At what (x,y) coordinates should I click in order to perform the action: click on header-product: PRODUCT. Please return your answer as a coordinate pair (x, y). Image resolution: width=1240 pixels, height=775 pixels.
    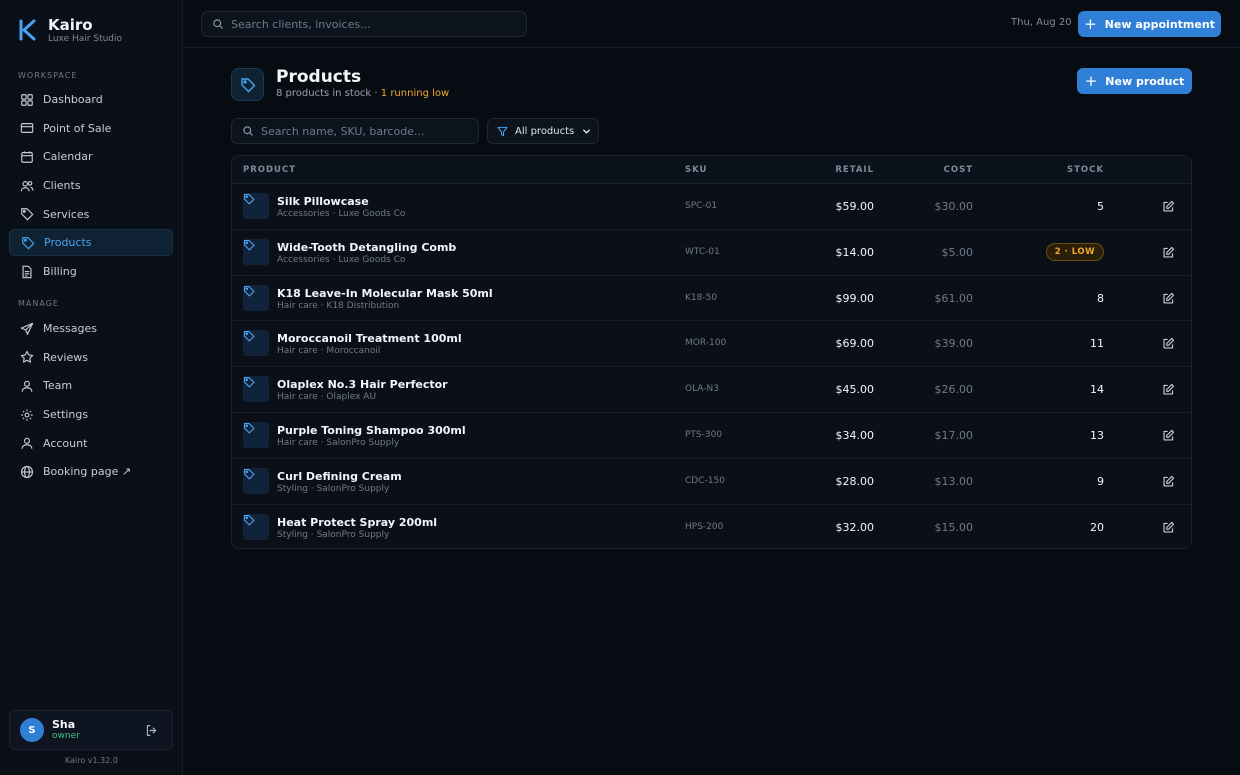
    Looking at the image, I should click on (269, 170).